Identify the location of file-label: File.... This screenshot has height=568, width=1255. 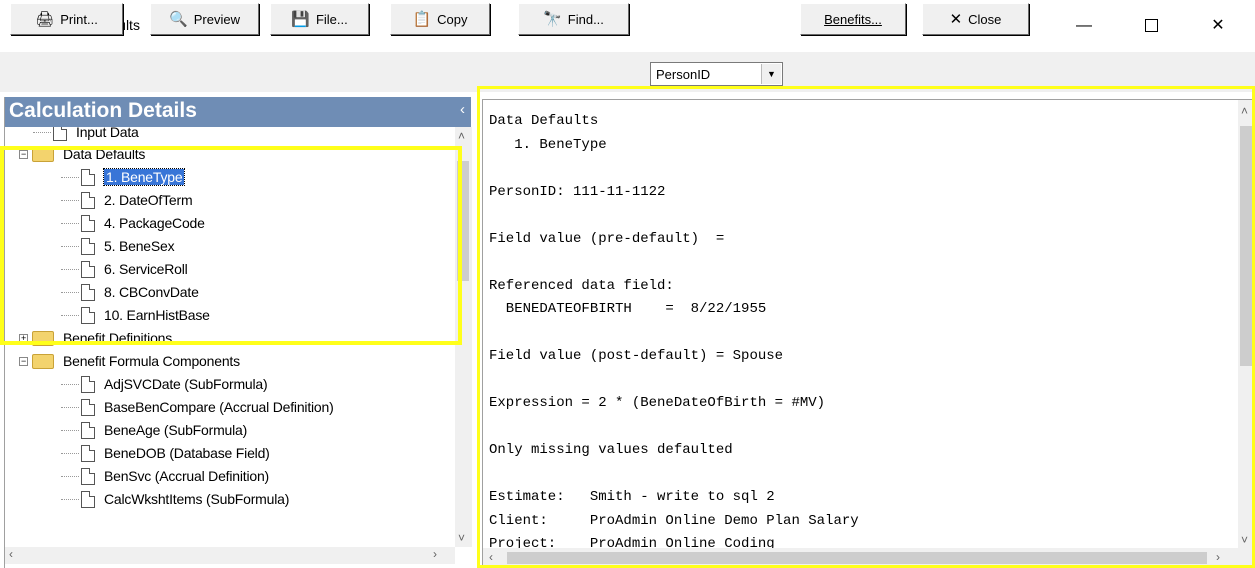
(331, 19).